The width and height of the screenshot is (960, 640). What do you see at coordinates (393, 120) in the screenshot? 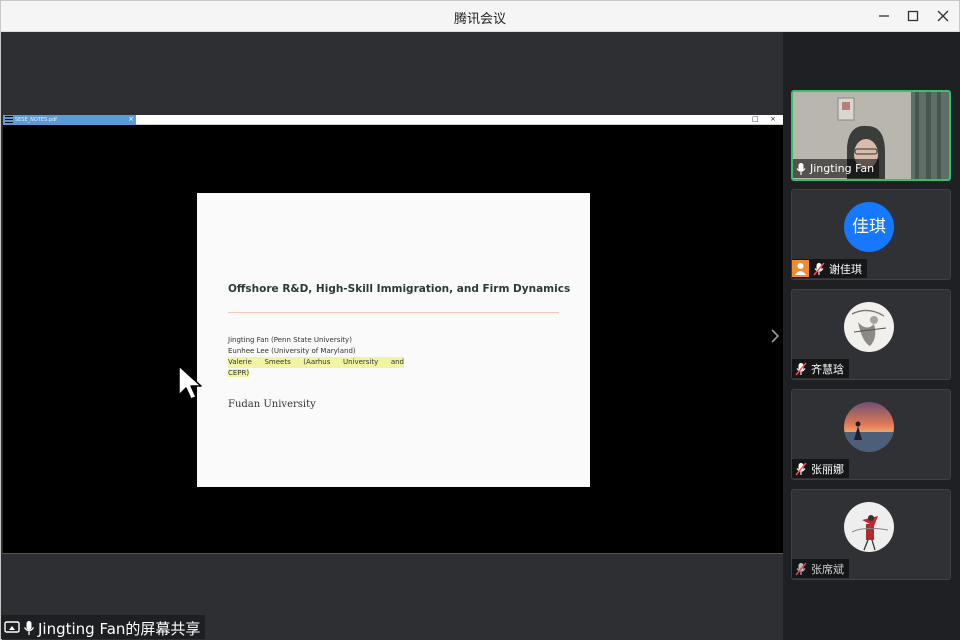
I see `pdf-viewer-tabbar: SESE_NOTES.pdf × □ ×` at bounding box center [393, 120].